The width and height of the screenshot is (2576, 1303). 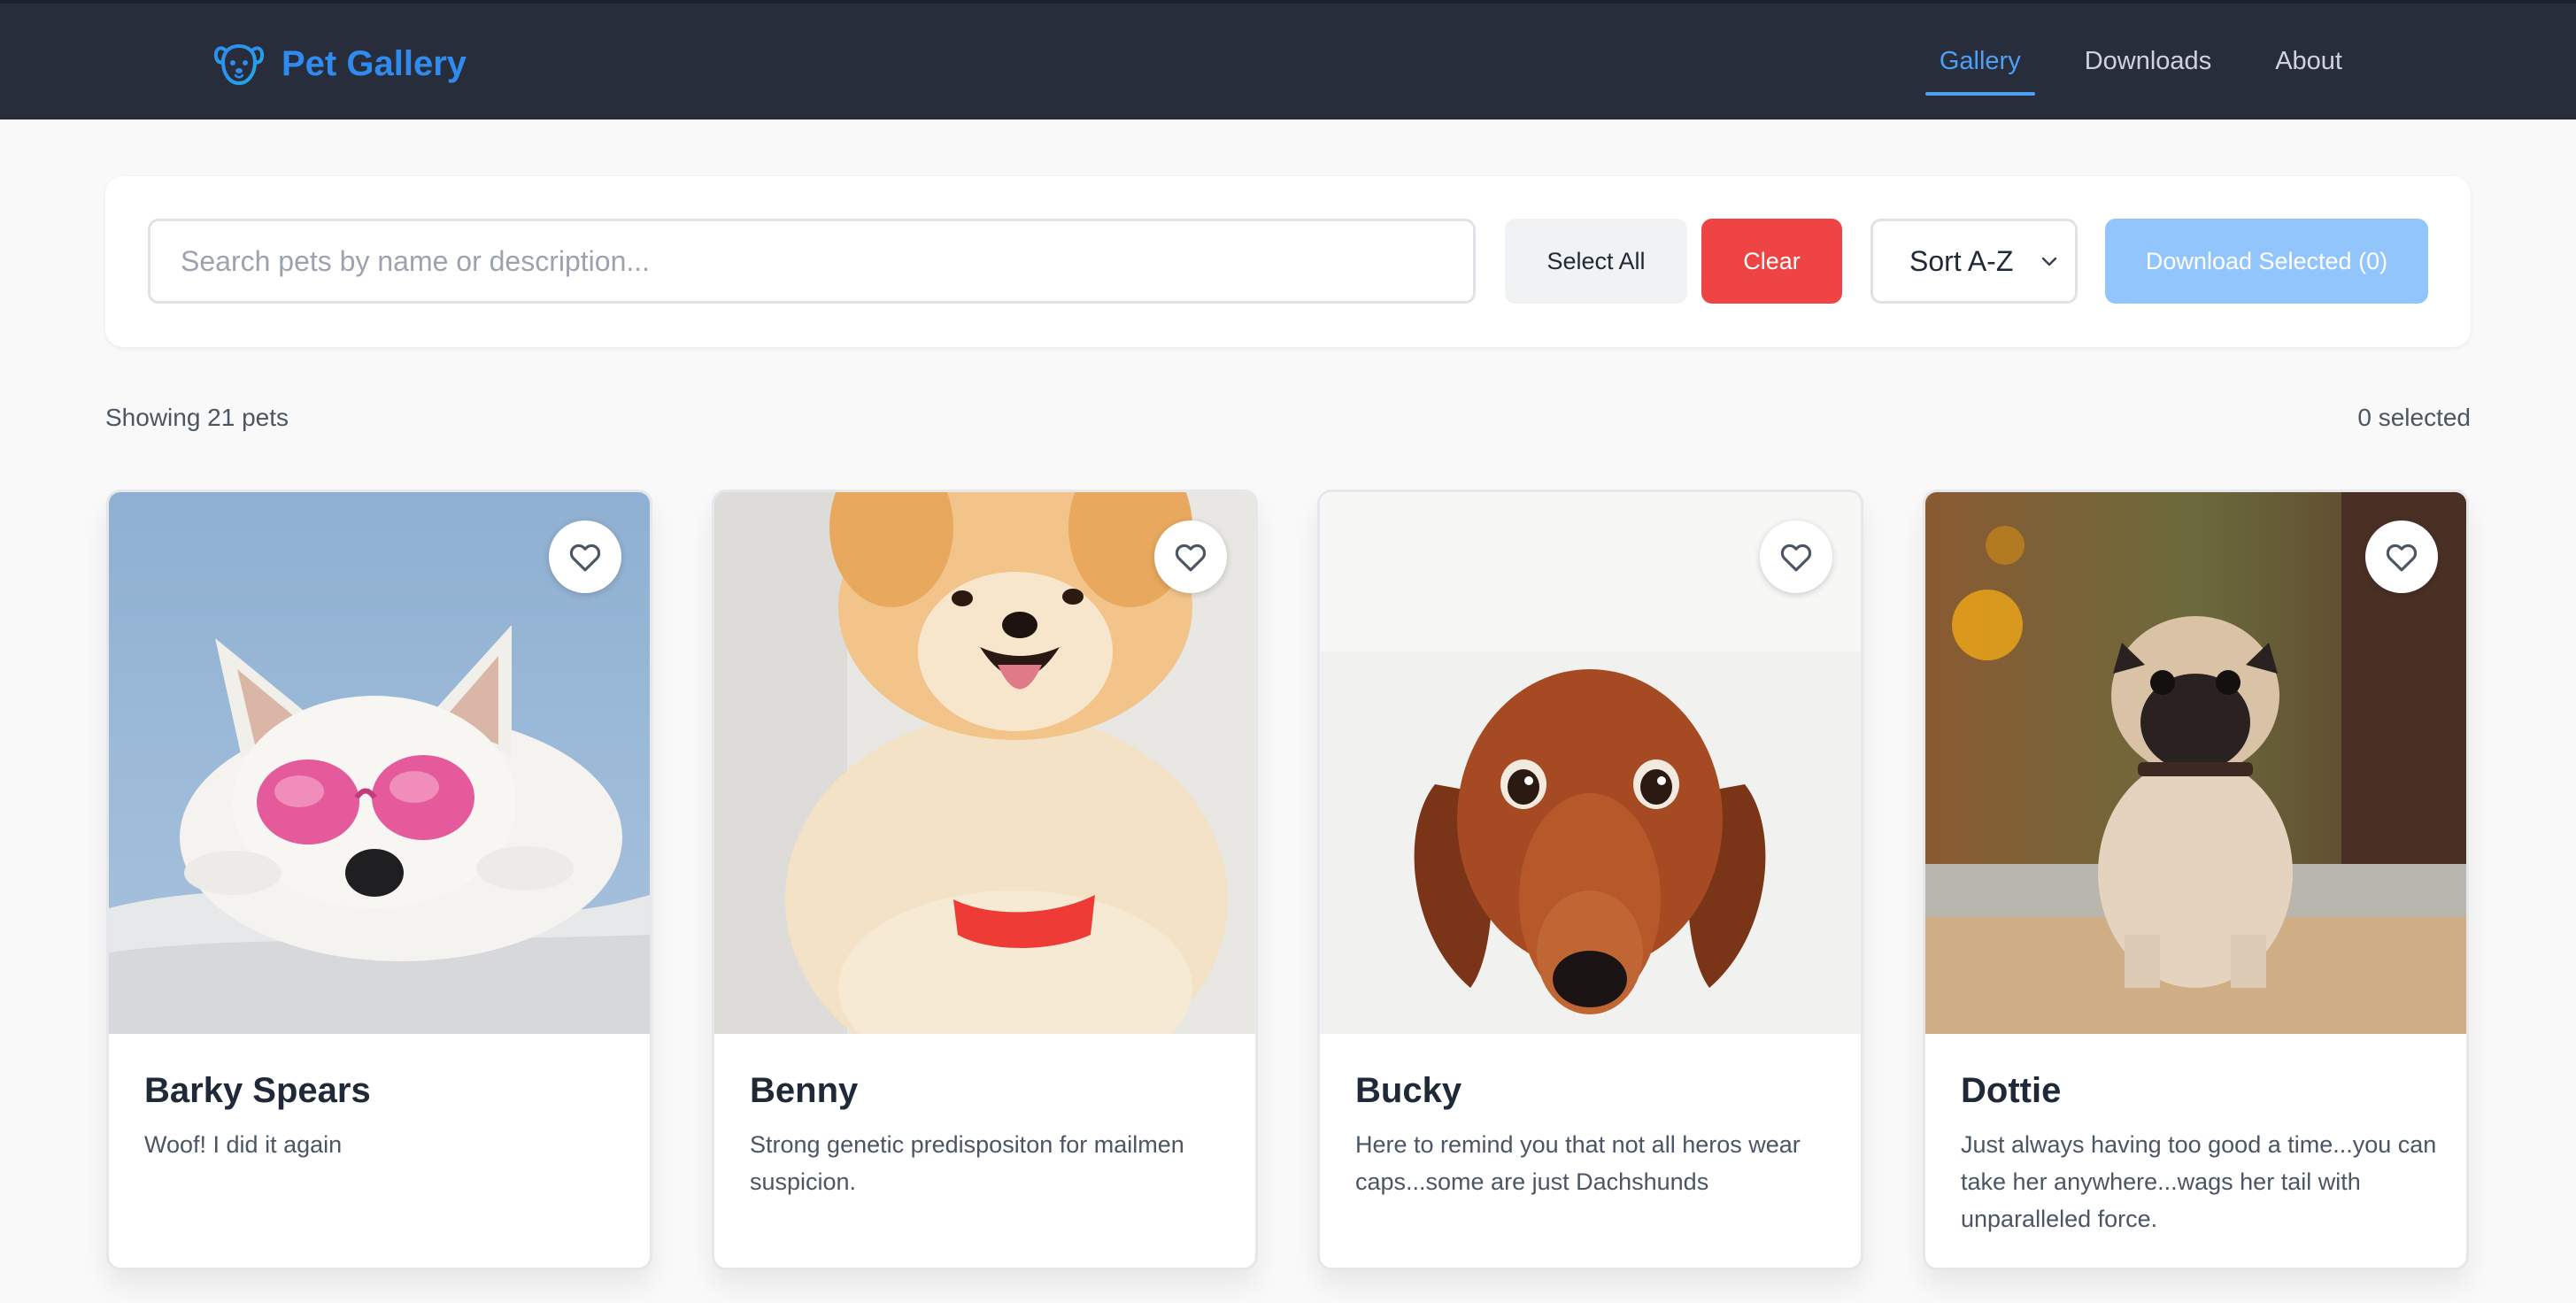 I want to click on brand: Pet Gallery, so click(x=339, y=63).